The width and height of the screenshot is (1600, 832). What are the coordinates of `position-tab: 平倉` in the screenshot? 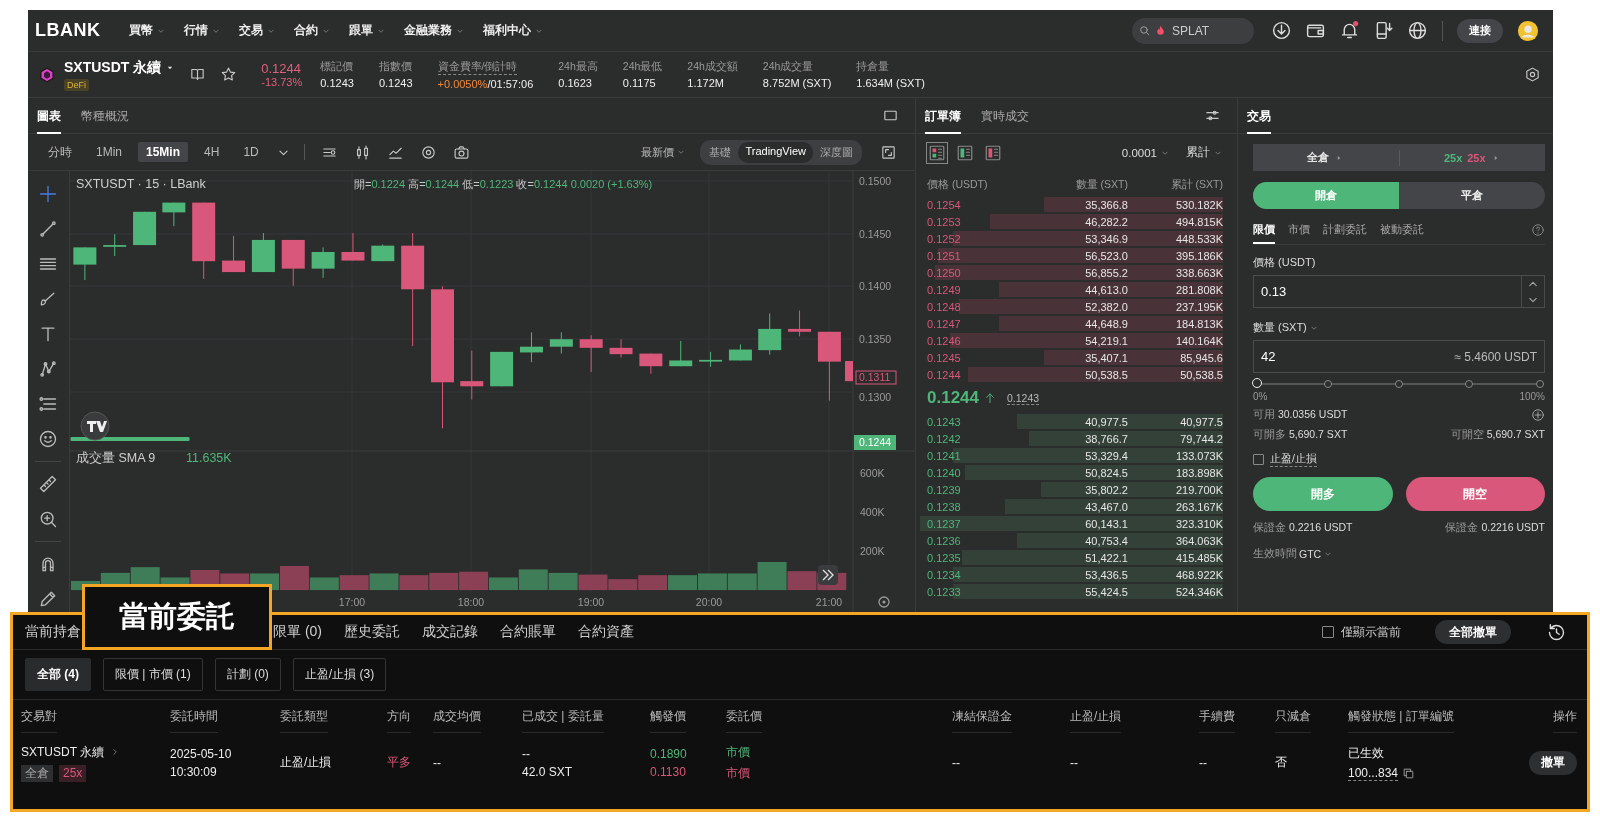 It's located at (1472, 195).